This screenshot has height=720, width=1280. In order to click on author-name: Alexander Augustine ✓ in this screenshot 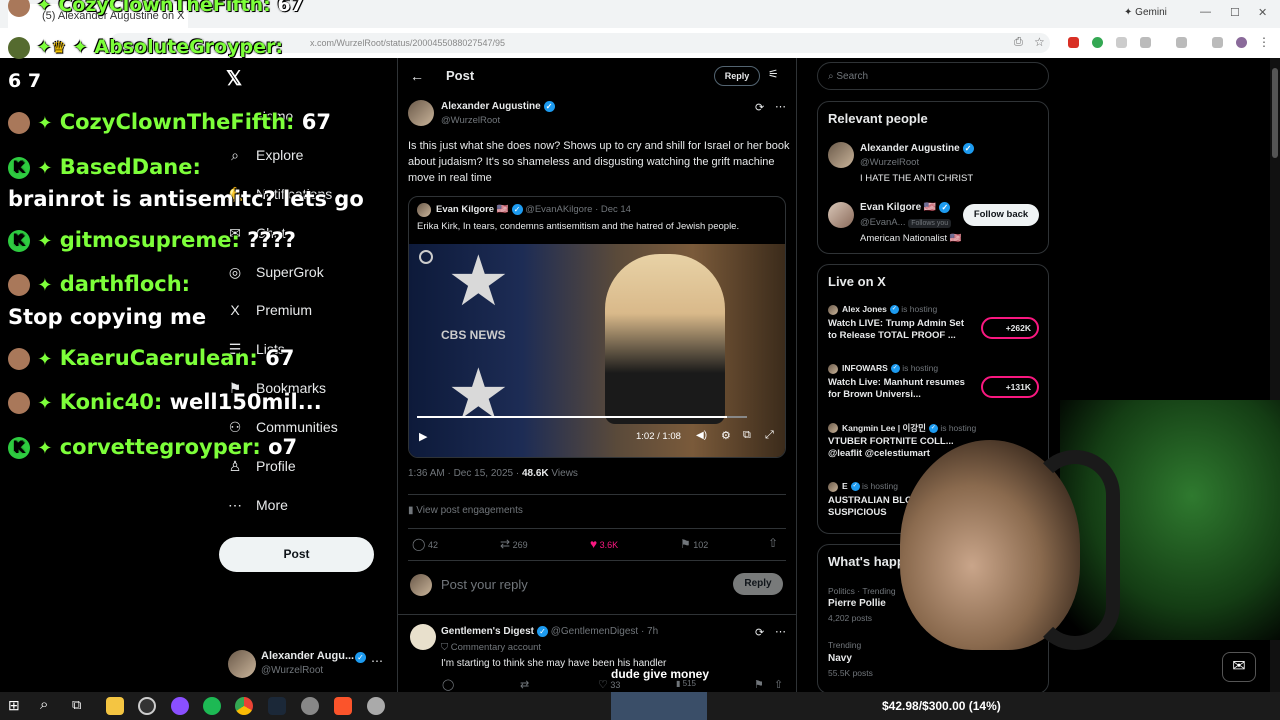, I will do `click(498, 106)`.